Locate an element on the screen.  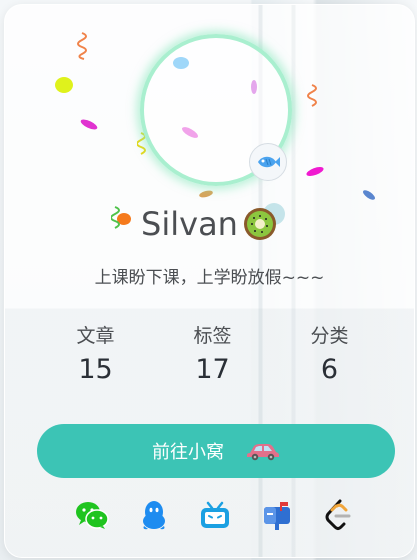
stats-row: 文章 15 标签 17 分类 6 is located at coordinates (212, 353).